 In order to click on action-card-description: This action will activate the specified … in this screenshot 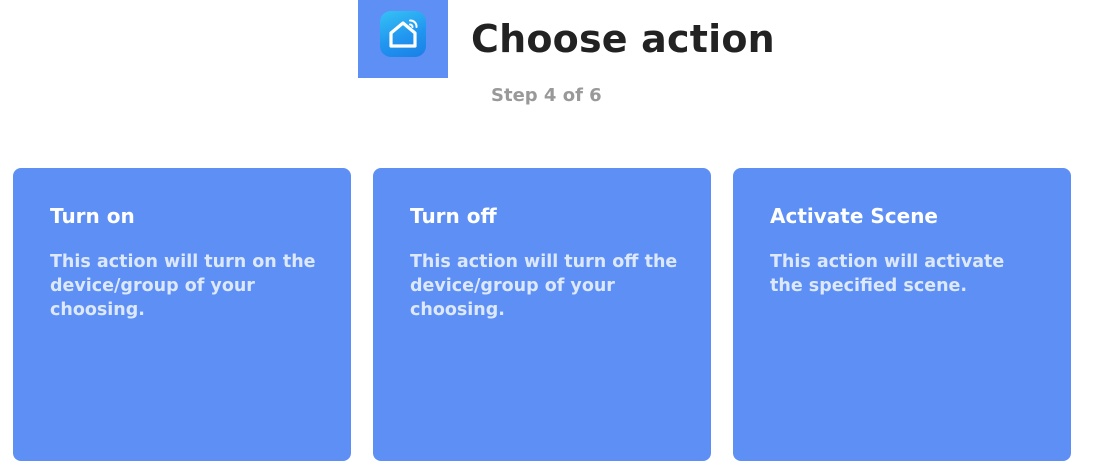, I will do `click(887, 274)`.